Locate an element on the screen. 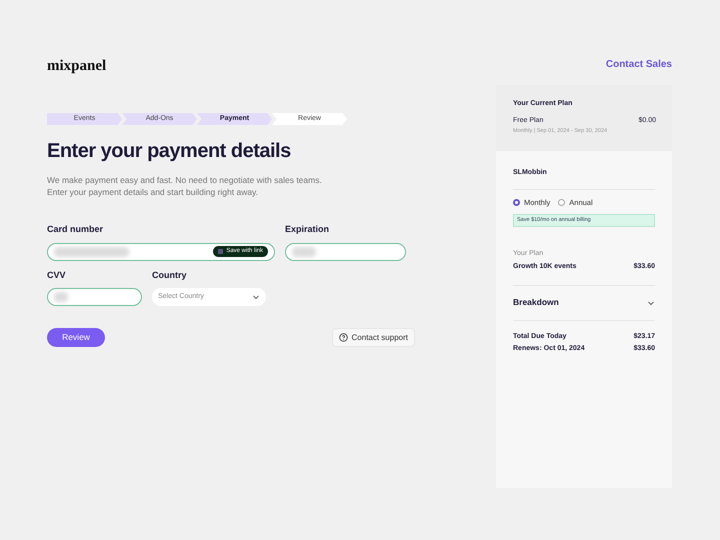 Image resolution: width=720 pixels, height=540 pixels. breakdown-toggle: Breakdown is located at coordinates (584, 302).